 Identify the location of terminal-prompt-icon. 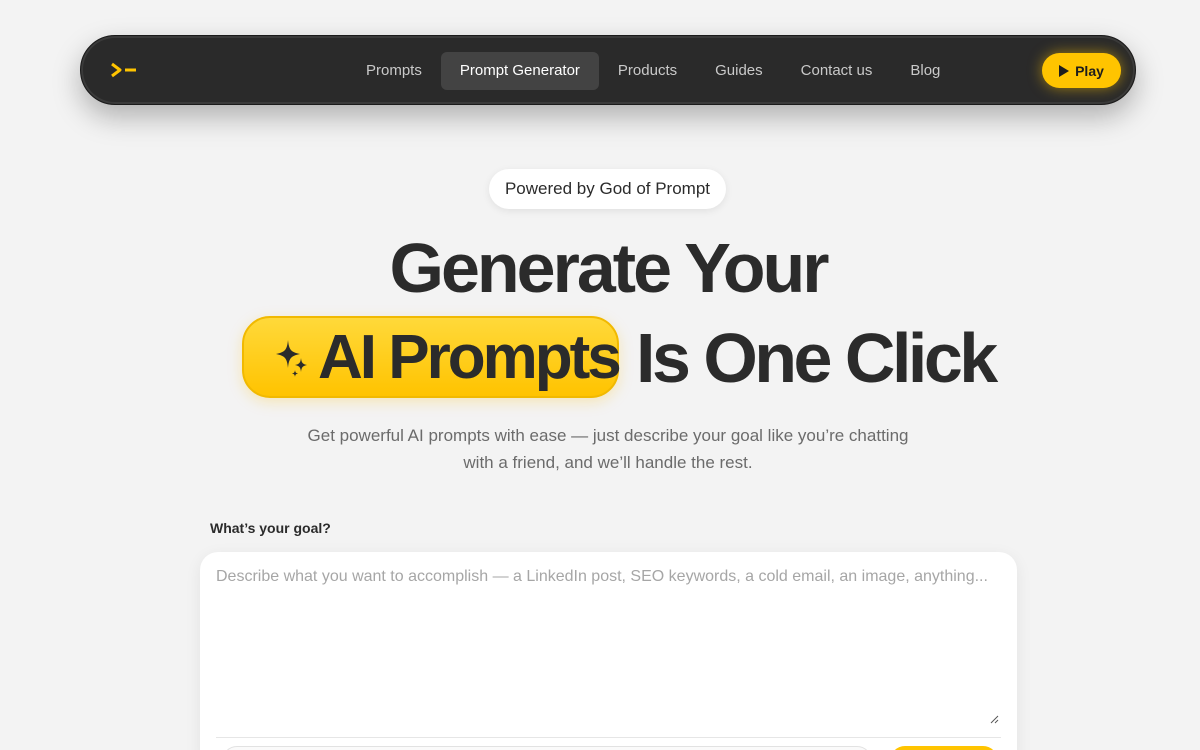
(124, 70).